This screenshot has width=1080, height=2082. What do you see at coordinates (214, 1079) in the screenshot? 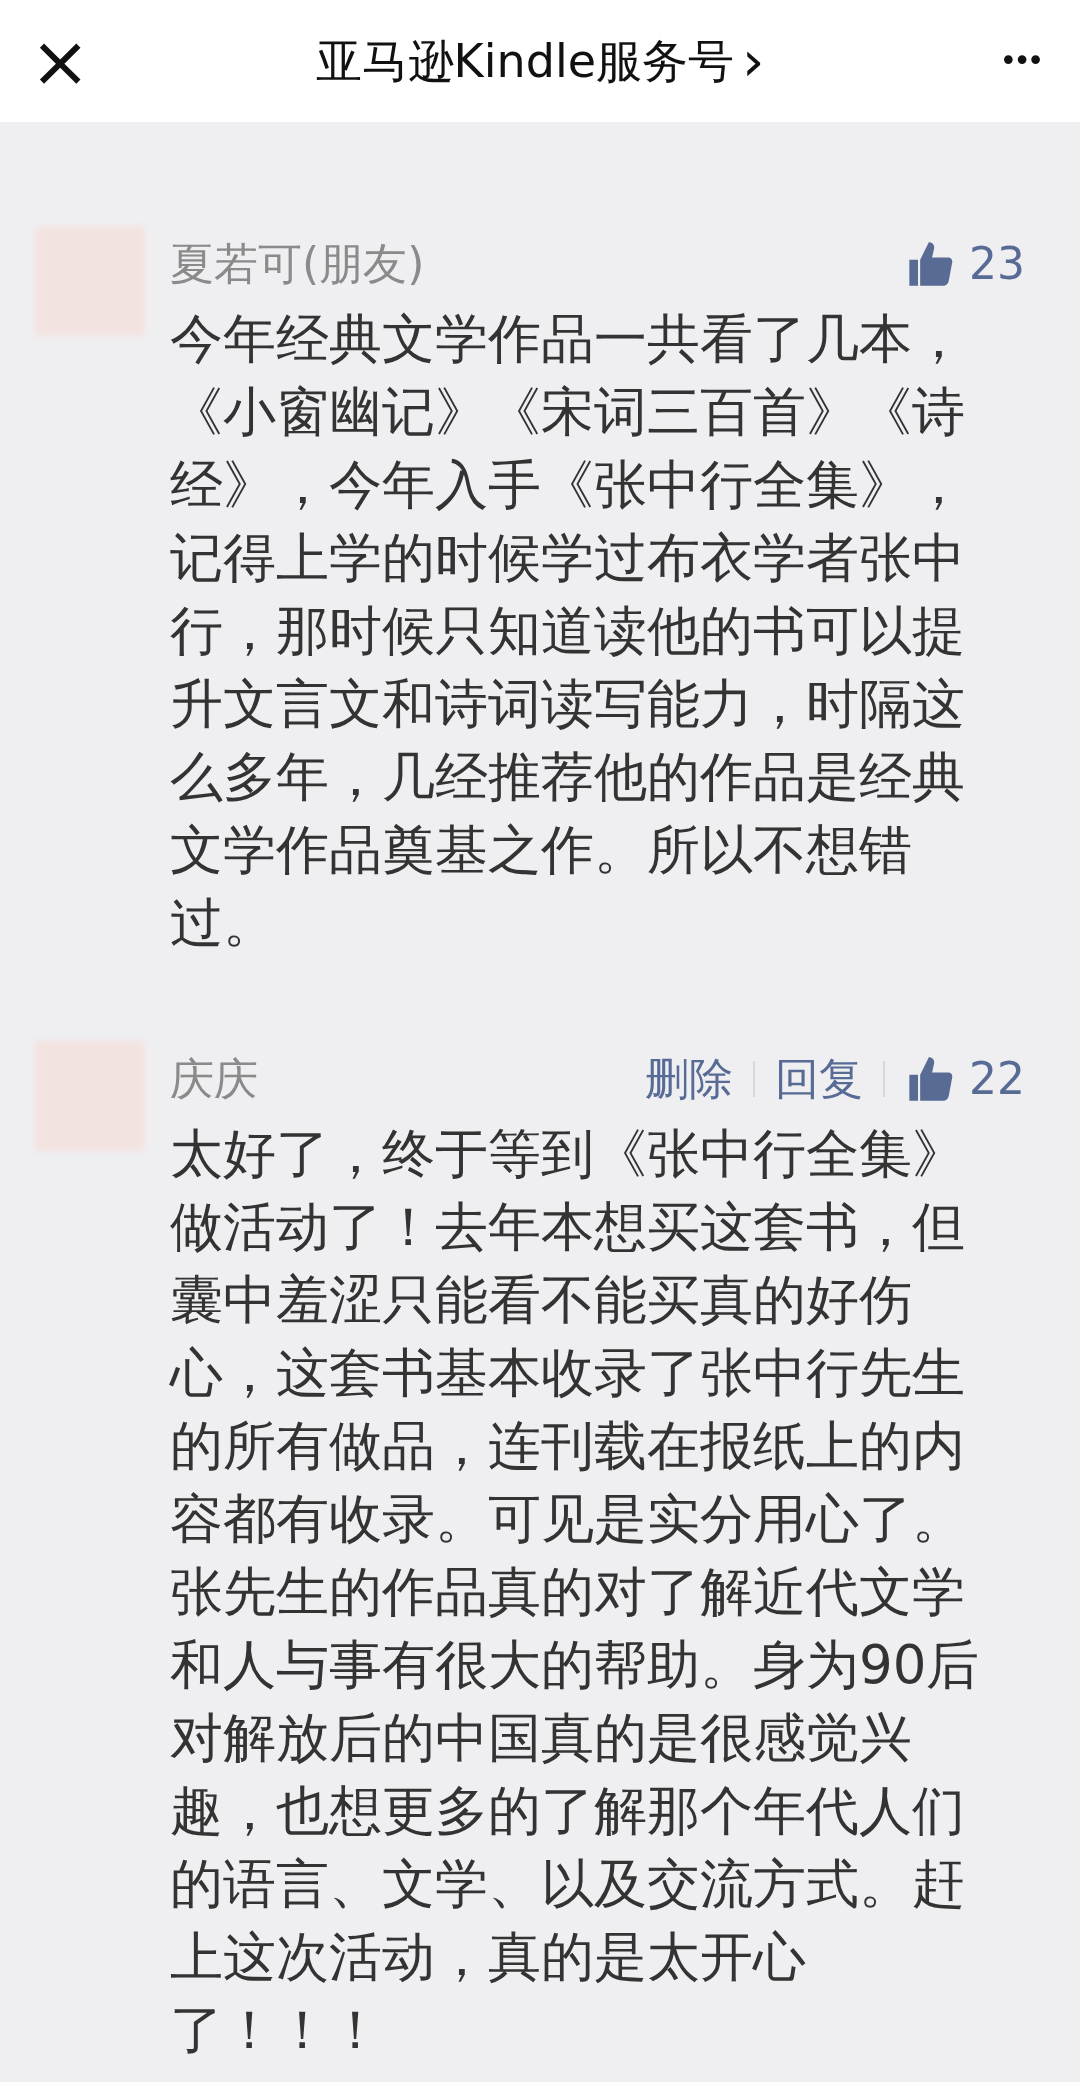
I see `commenter-name: 庆庆` at bounding box center [214, 1079].